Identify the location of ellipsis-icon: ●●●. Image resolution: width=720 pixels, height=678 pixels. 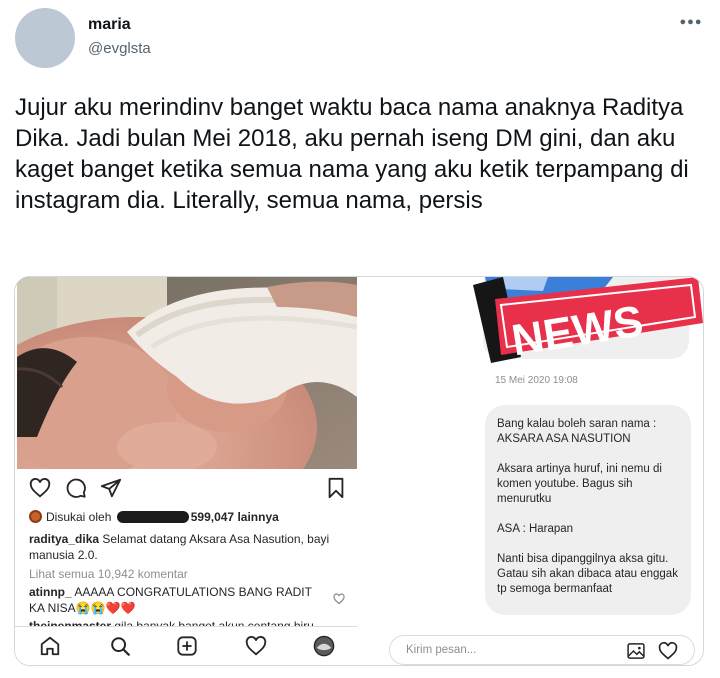
(691, 23).